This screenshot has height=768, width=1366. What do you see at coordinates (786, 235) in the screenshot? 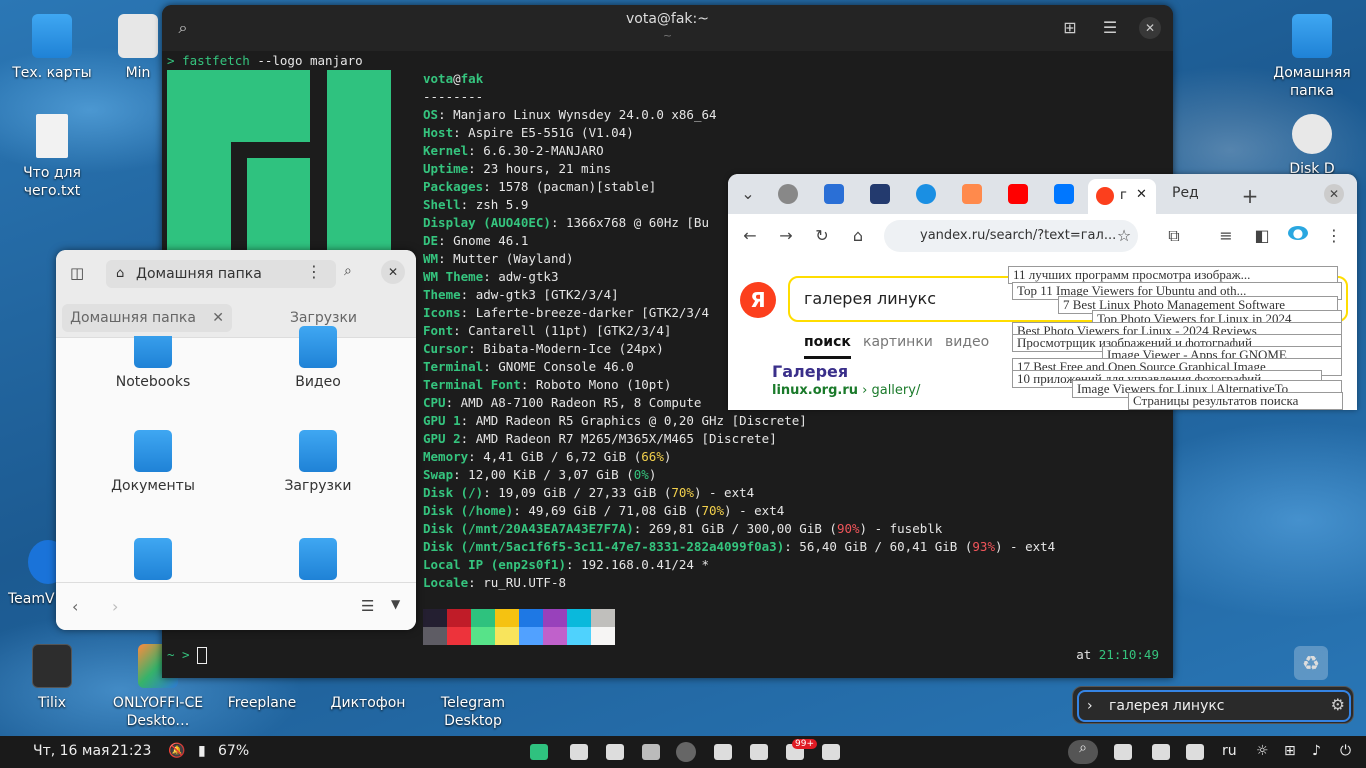
I see `forward-icon: →` at bounding box center [786, 235].